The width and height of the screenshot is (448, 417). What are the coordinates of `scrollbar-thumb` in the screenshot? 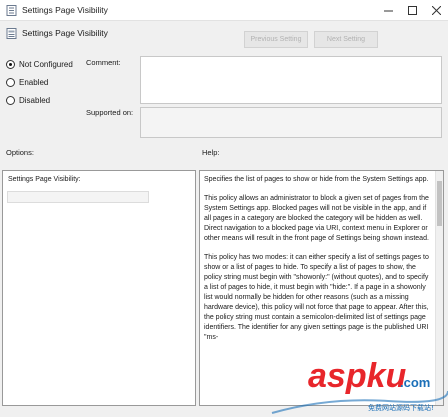 It's located at (439, 203).